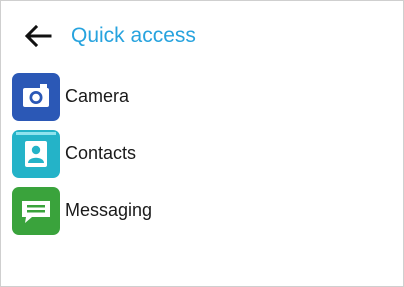 The height and width of the screenshot is (287, 404). I want to click on messaging-label: Messaging, so click(109, 210).